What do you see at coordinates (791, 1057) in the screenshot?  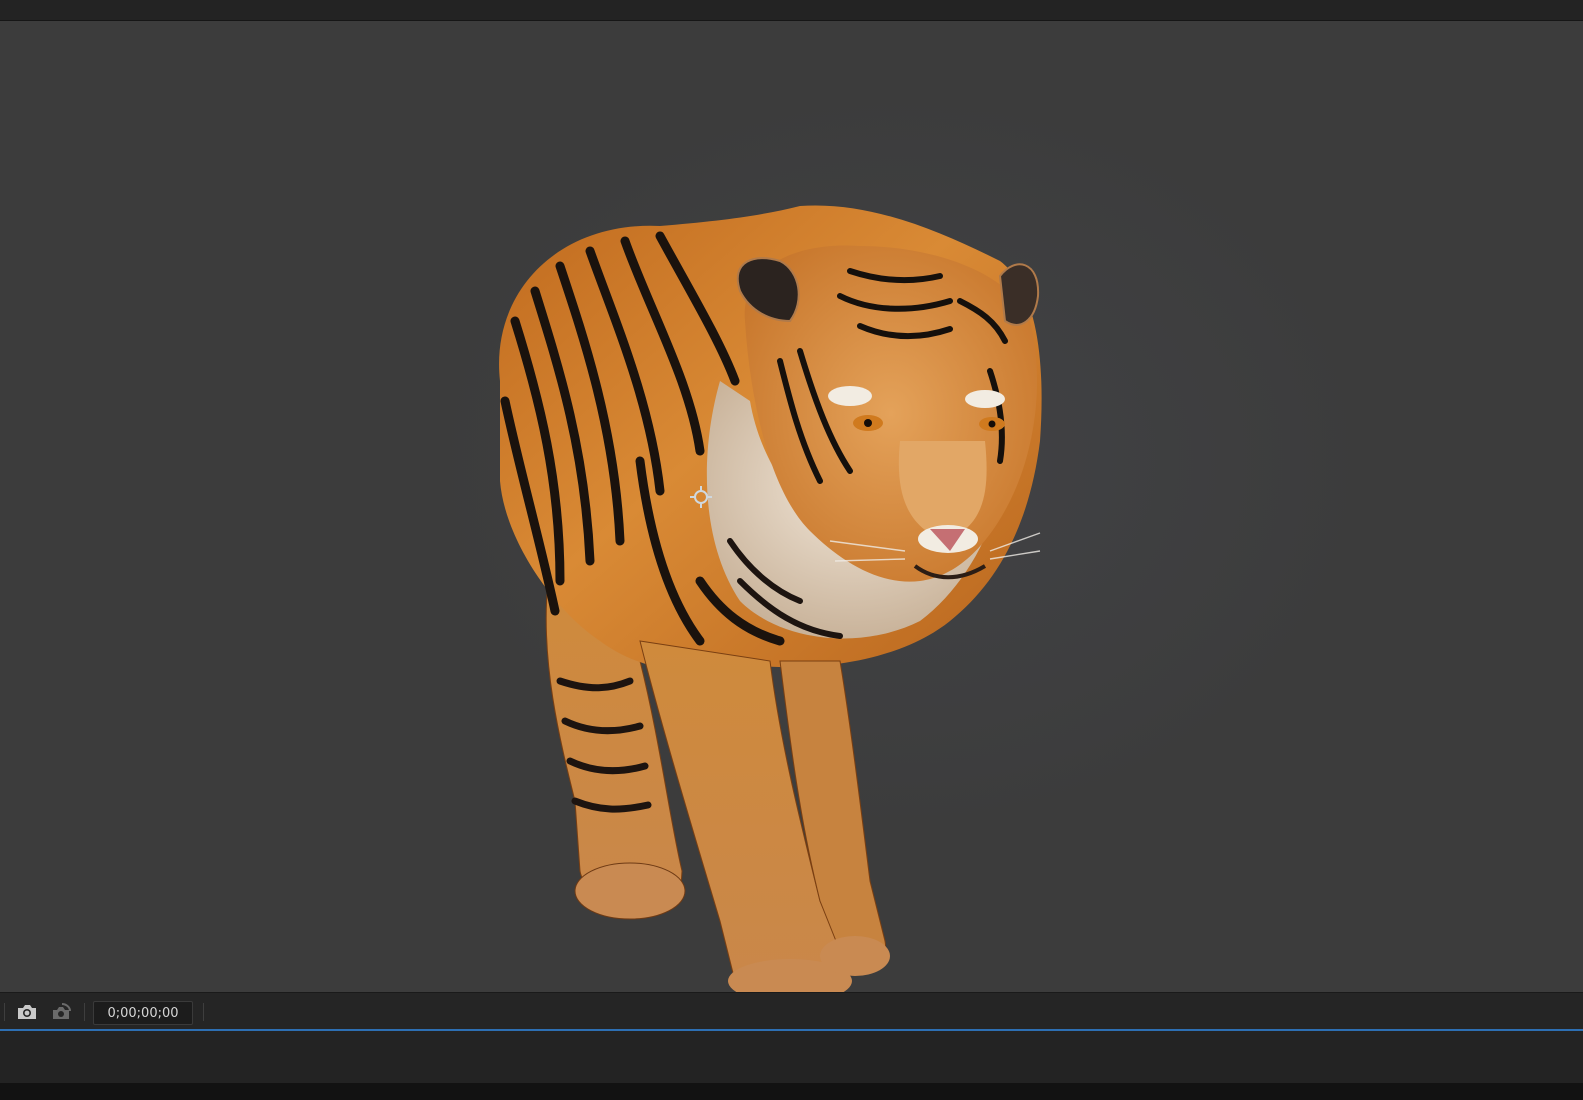 I see `timeline-panel` at bounding box center [791, 1057].